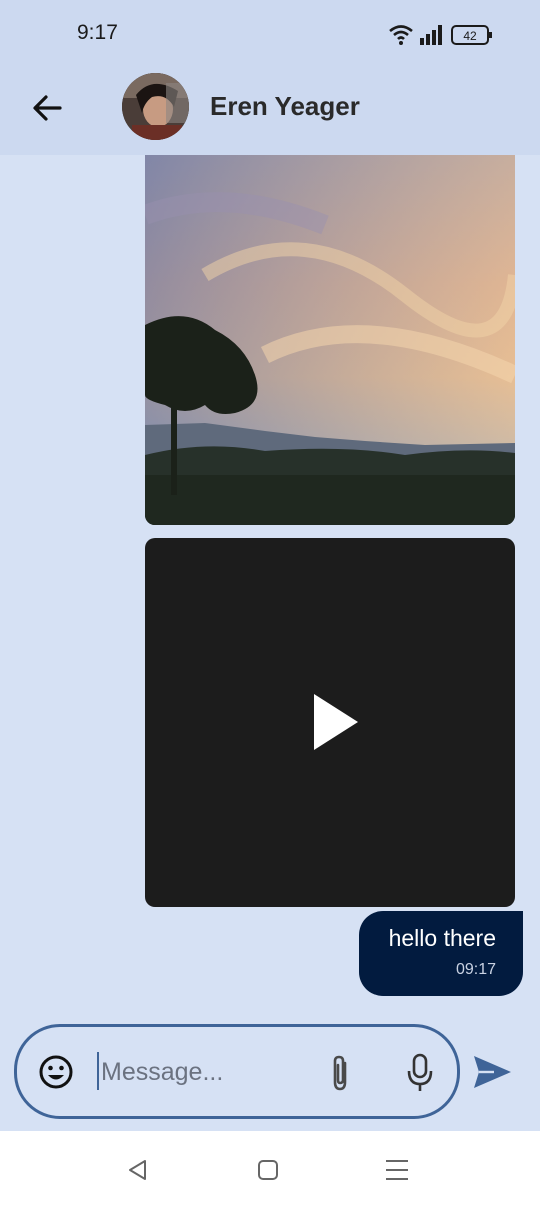  I want to click on message-composer, so click(237, 1071).